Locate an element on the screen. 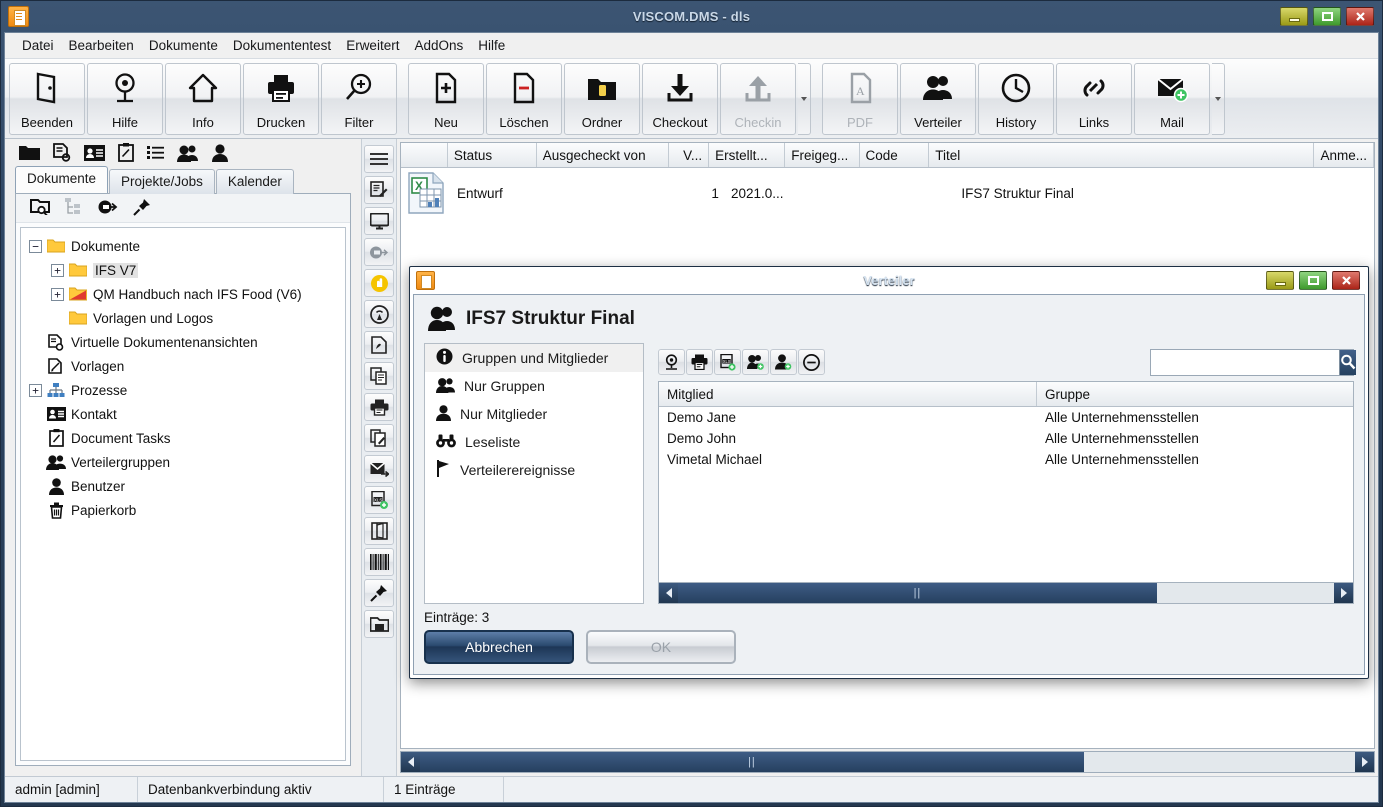 This screenshot has width=1383, height=807. remove-icon-button is located at coordinates (811, 362).